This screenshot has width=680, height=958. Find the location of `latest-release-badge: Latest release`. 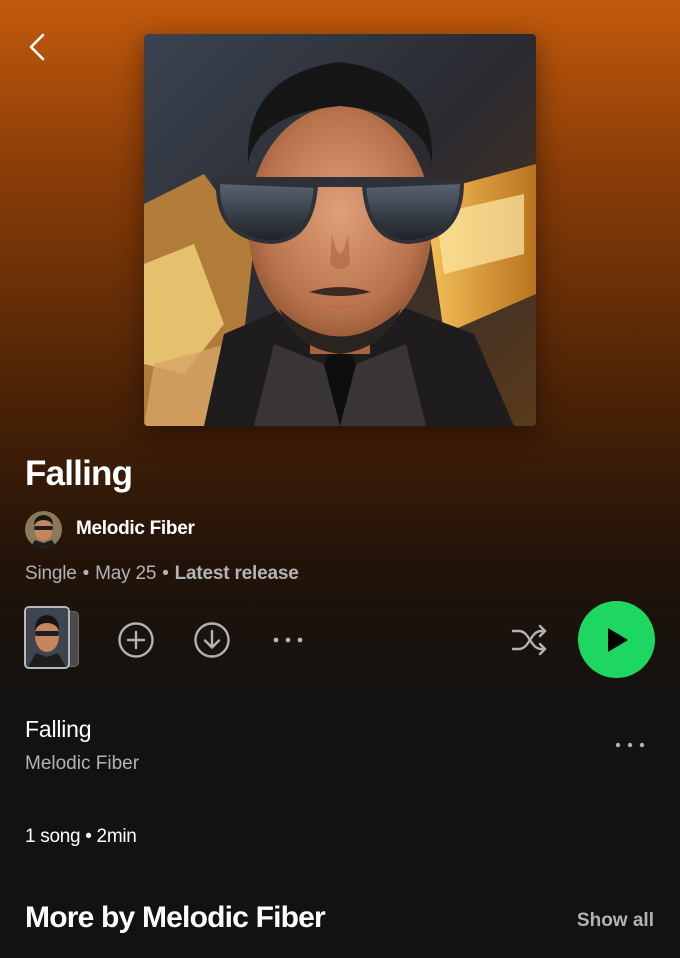

latest-release-badge: Latest release is located at coordinates (236, 573).